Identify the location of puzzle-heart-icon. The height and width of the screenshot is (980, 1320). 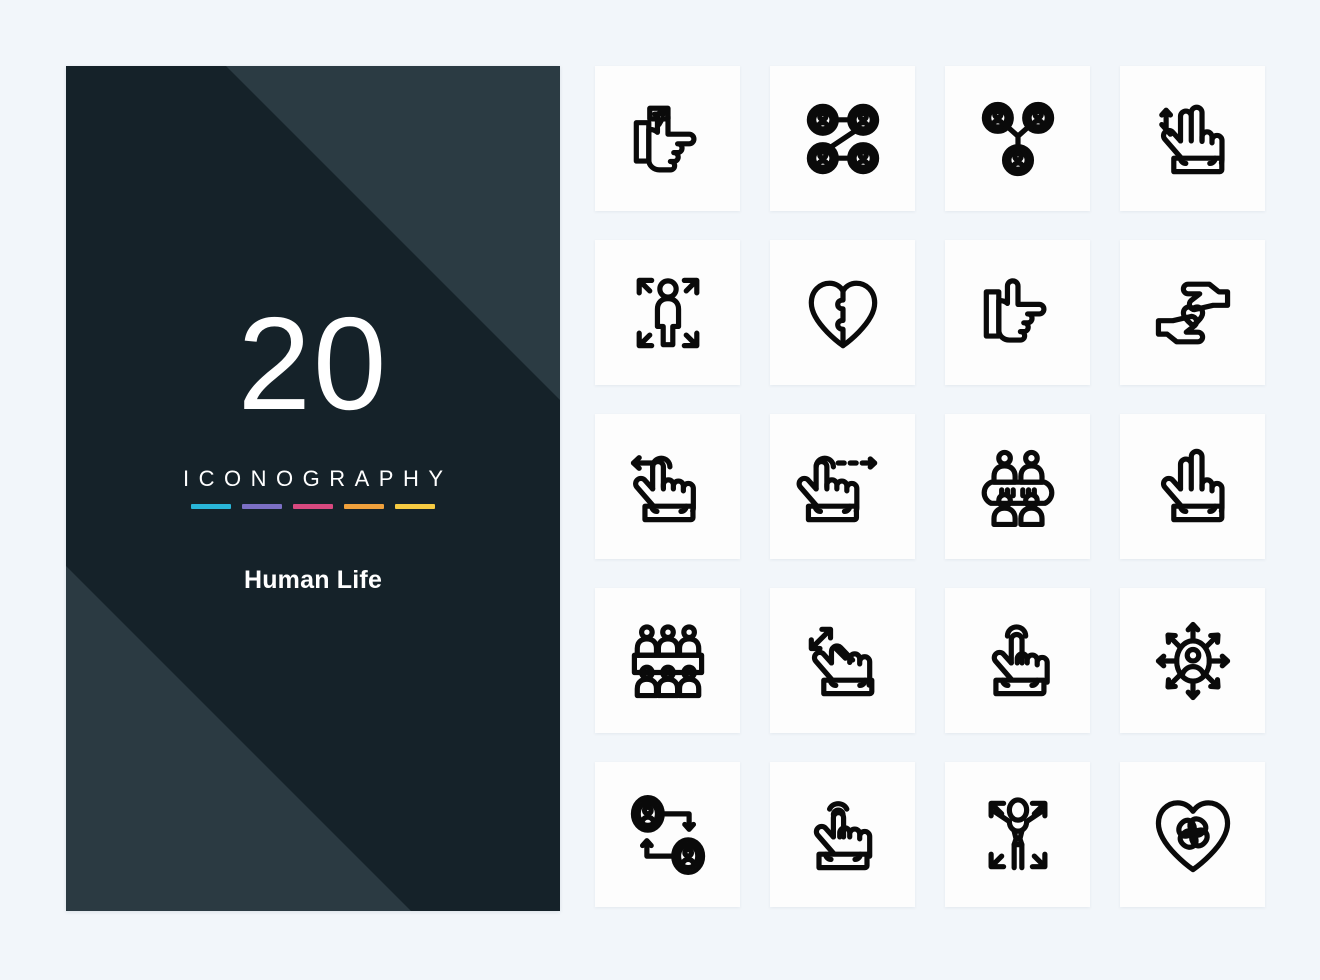
(843, 313).